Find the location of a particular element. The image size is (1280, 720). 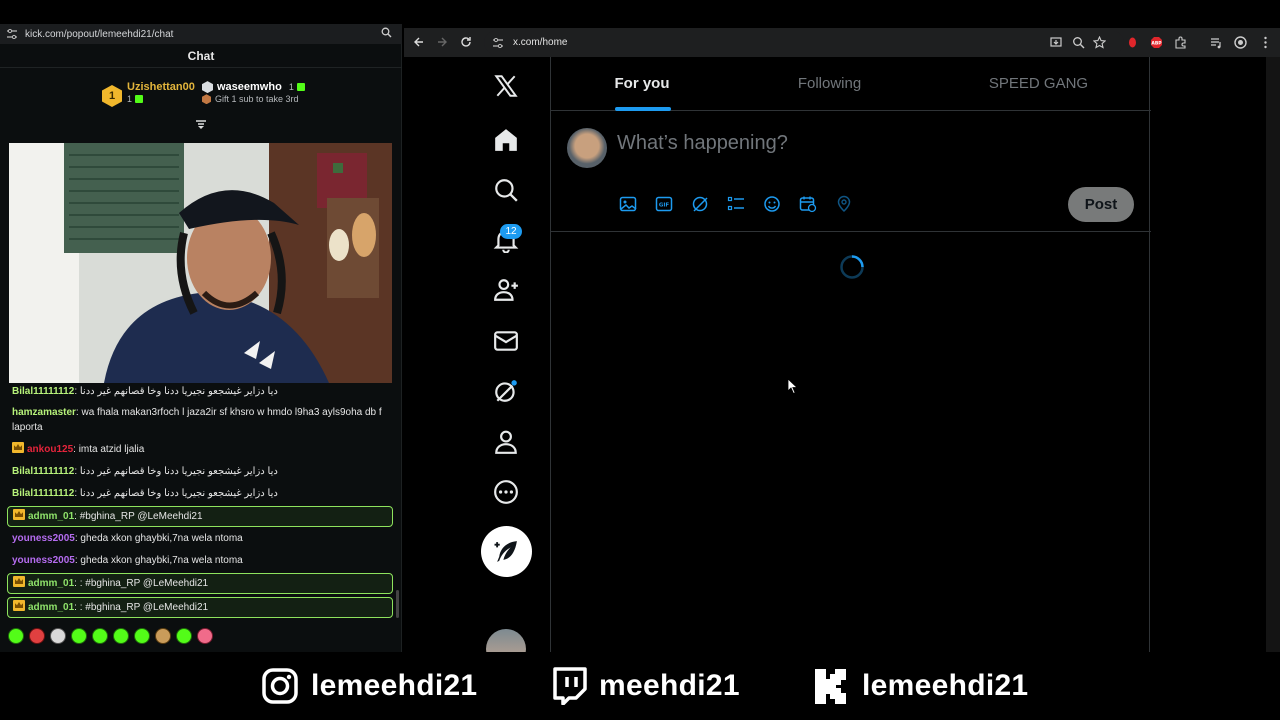

timeline-tabs: For you Following SPEED GANG is located at coordinates (851, 84).